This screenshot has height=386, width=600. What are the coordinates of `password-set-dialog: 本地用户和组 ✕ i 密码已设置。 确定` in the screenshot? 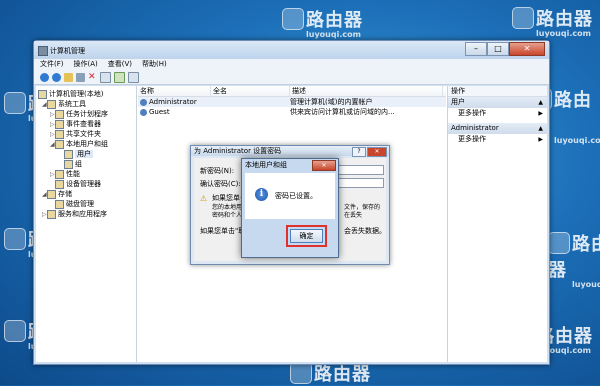 It's located at (290, 208).